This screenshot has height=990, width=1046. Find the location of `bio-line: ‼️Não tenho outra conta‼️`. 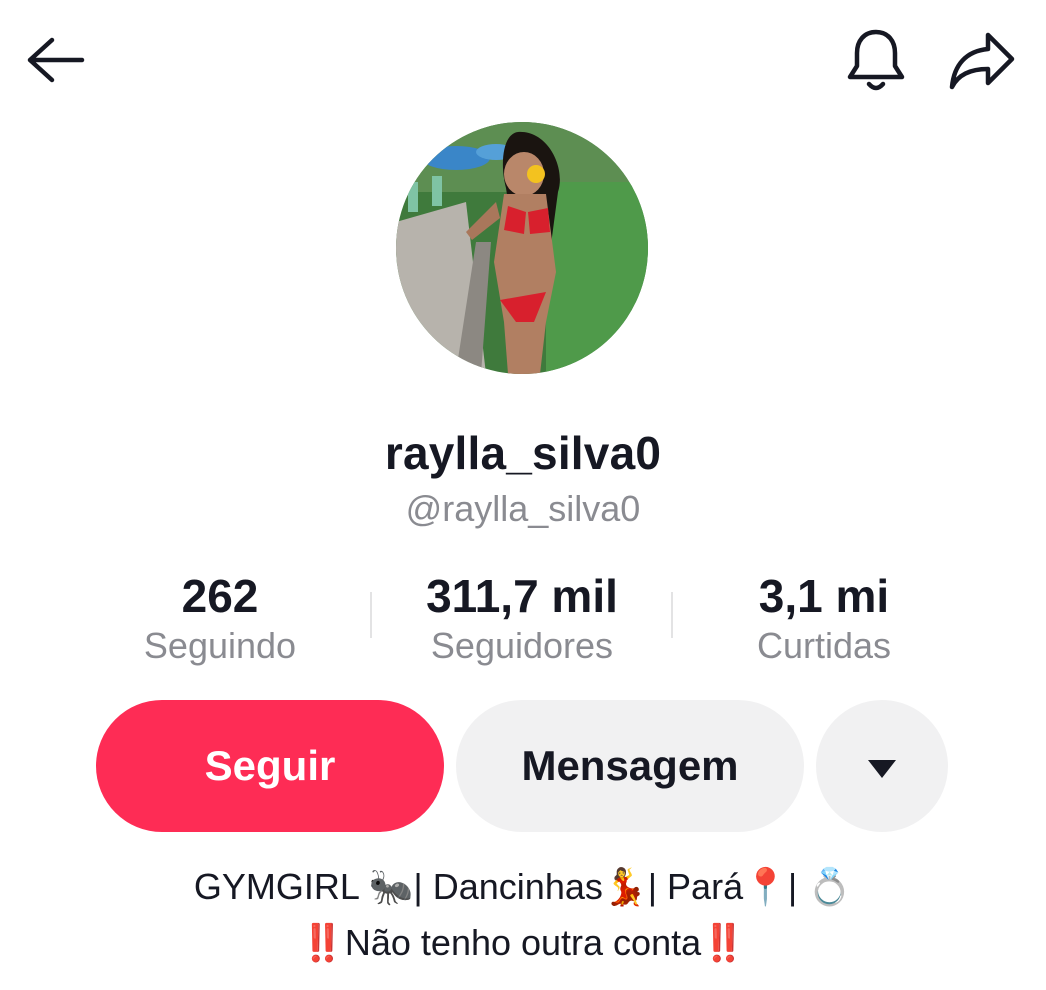

bio-line: ‼️Não tenho outra conta‼️ is located at coordinates (523, 942).